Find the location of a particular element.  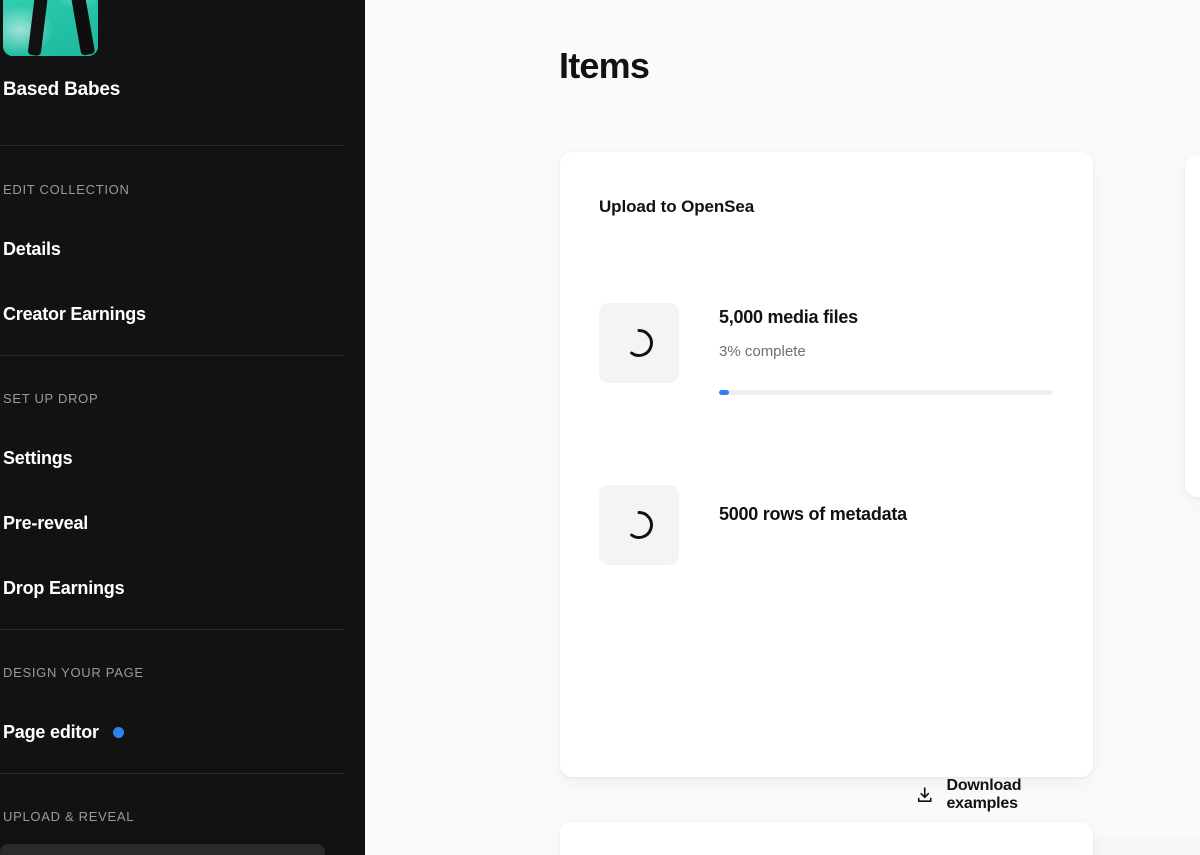

media-files-title: 5,000 media files is located at coordinates (788, 317).